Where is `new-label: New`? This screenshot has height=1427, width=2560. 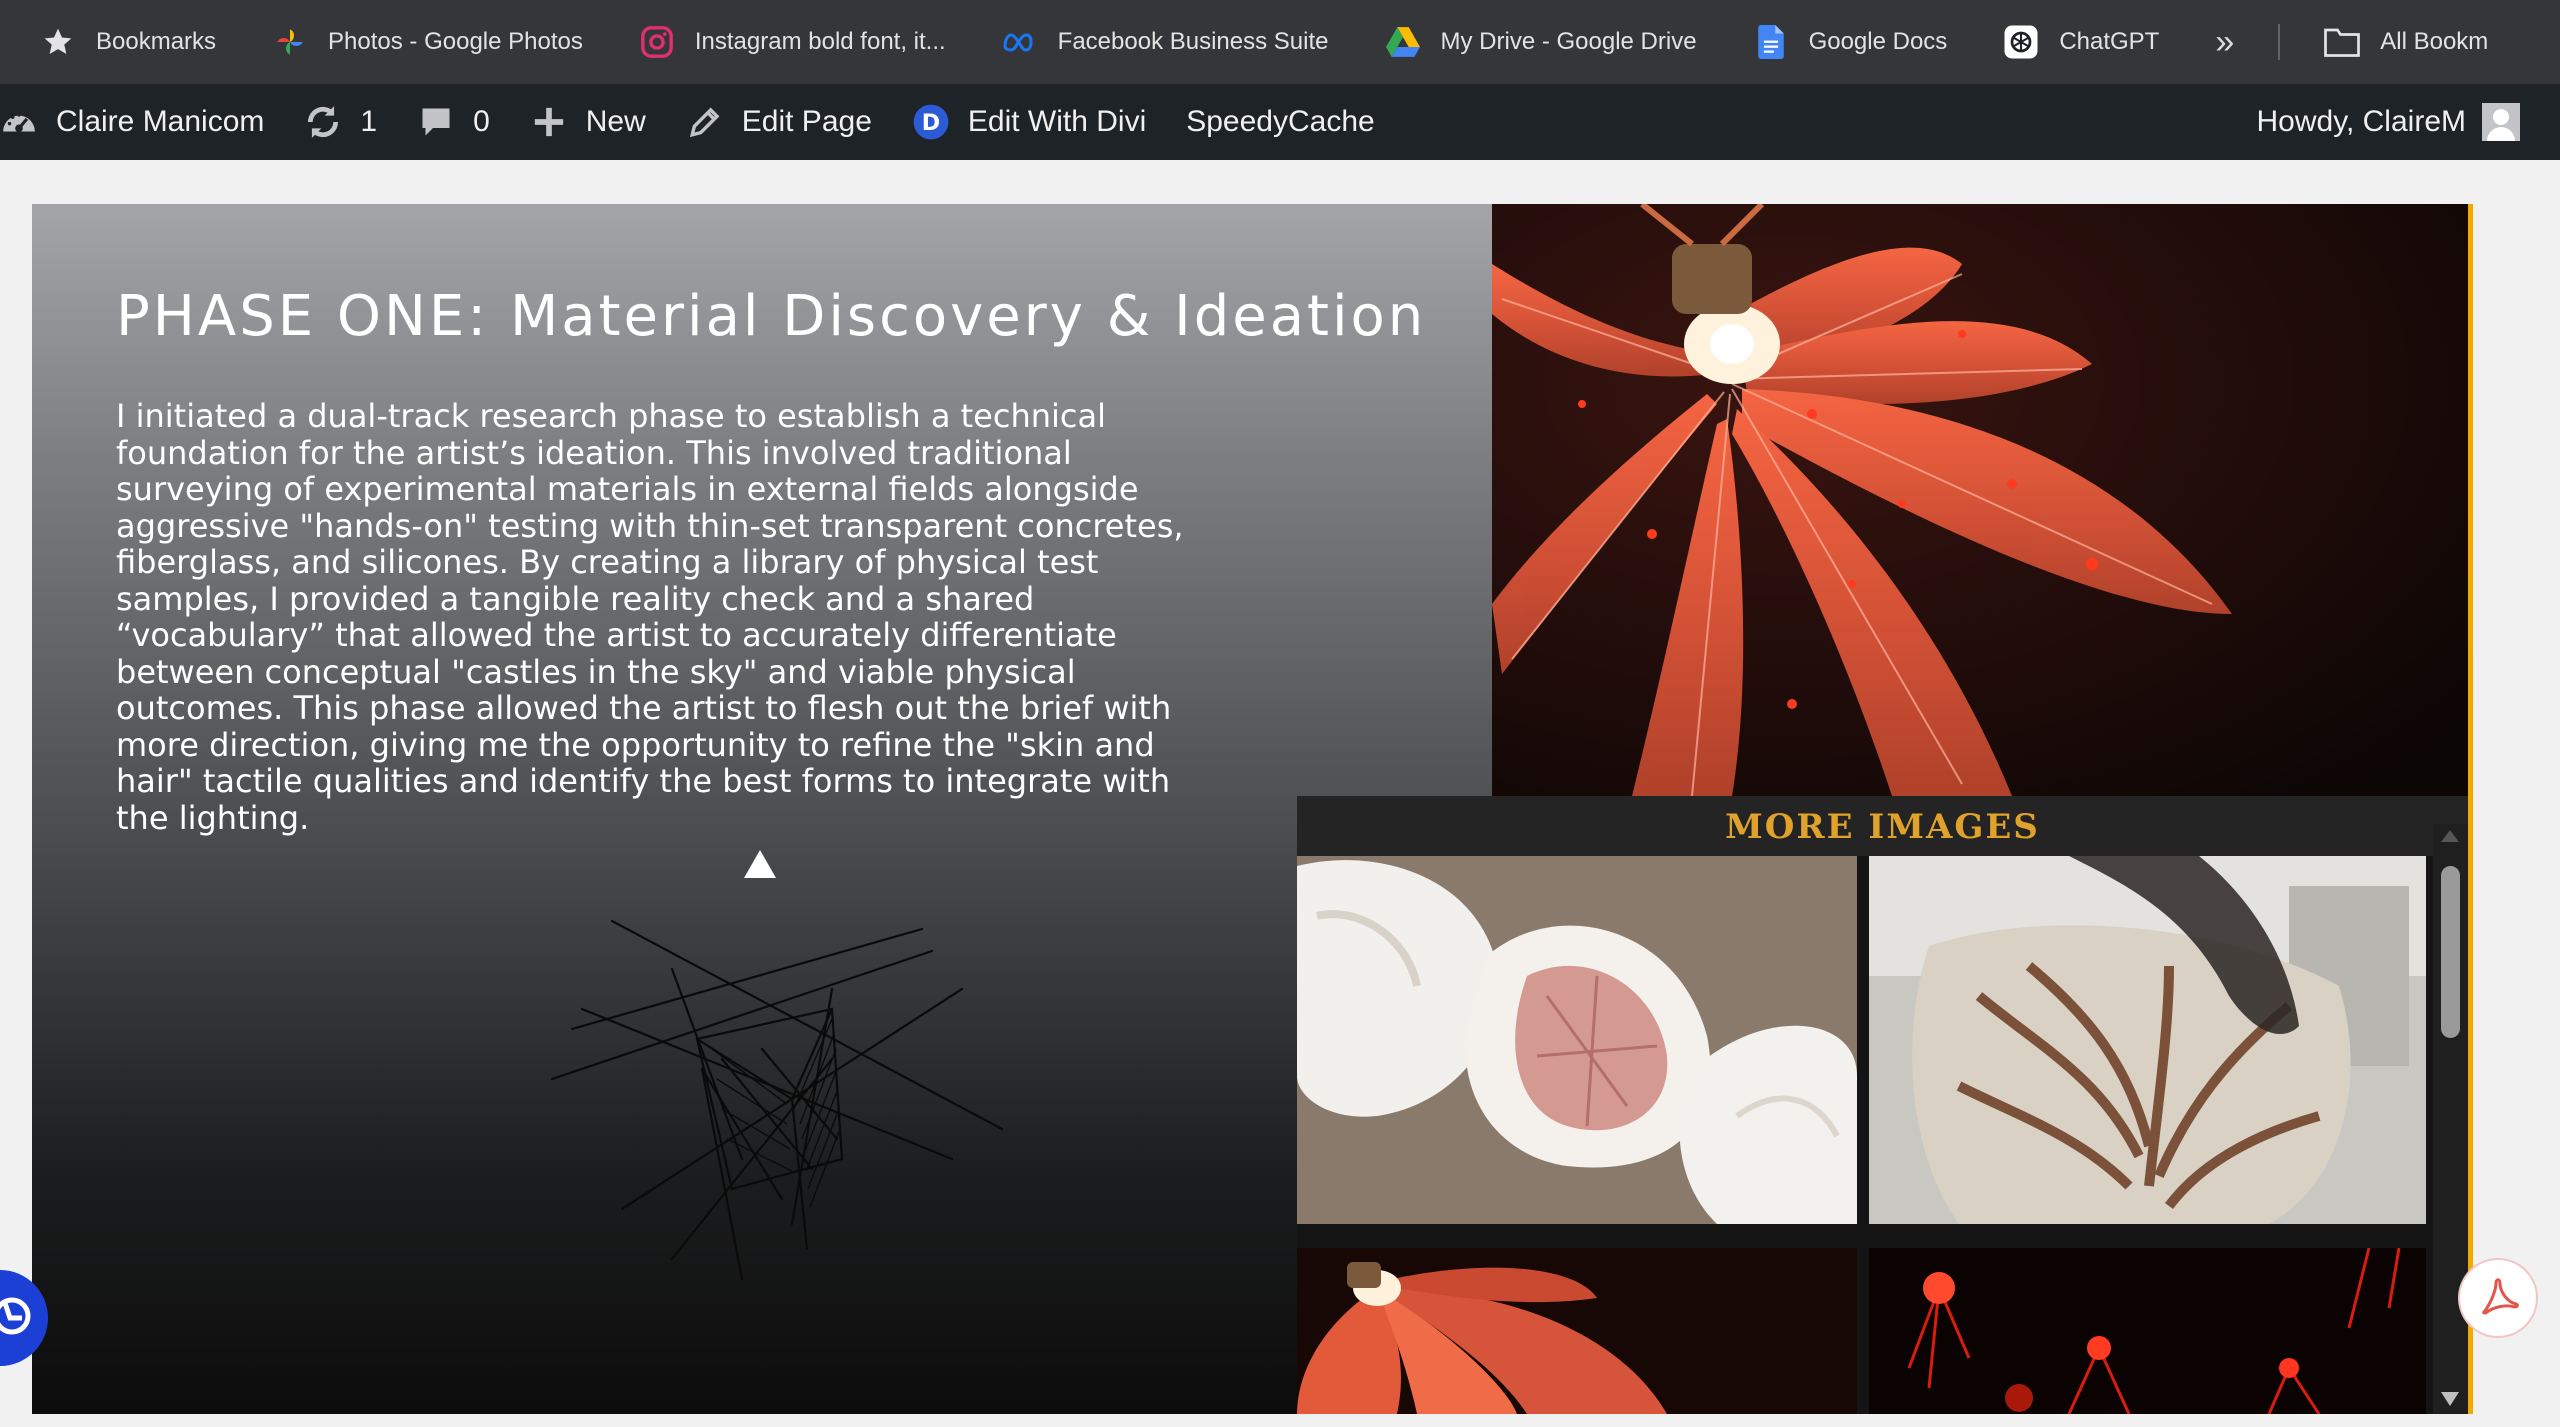 new-label: New is located at coordinates (615, 121).